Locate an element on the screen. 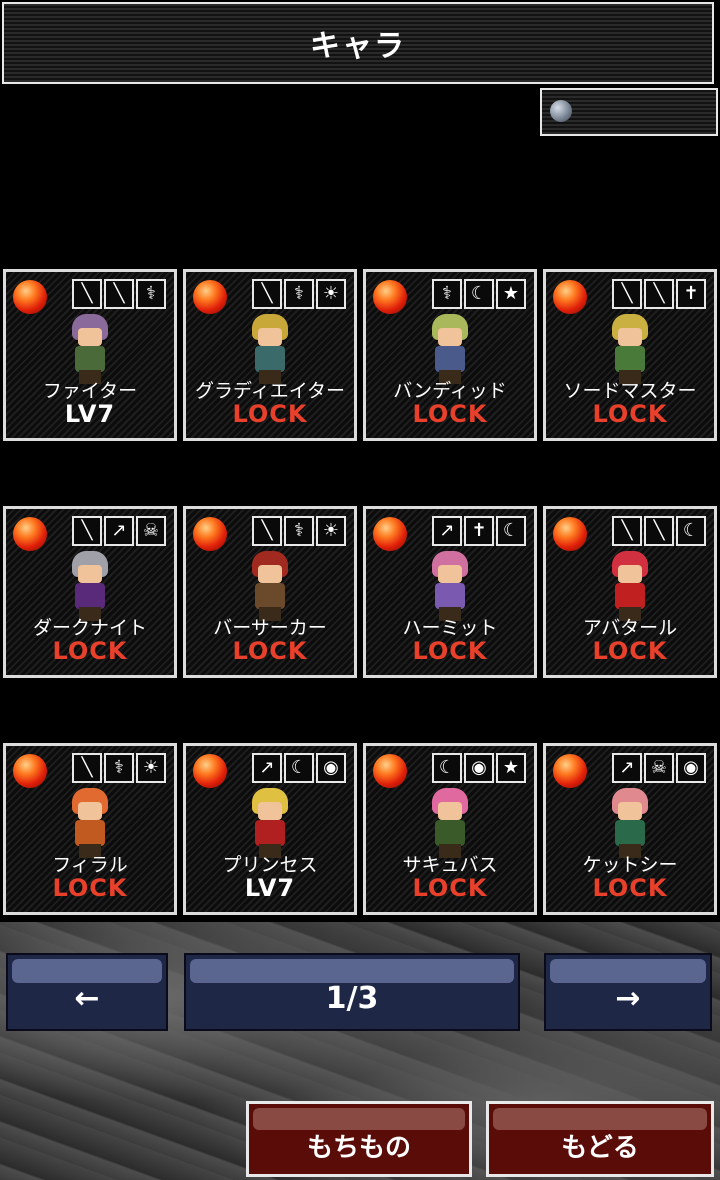  screen-title-bar: キャラ is located at coordinates (358, 43).